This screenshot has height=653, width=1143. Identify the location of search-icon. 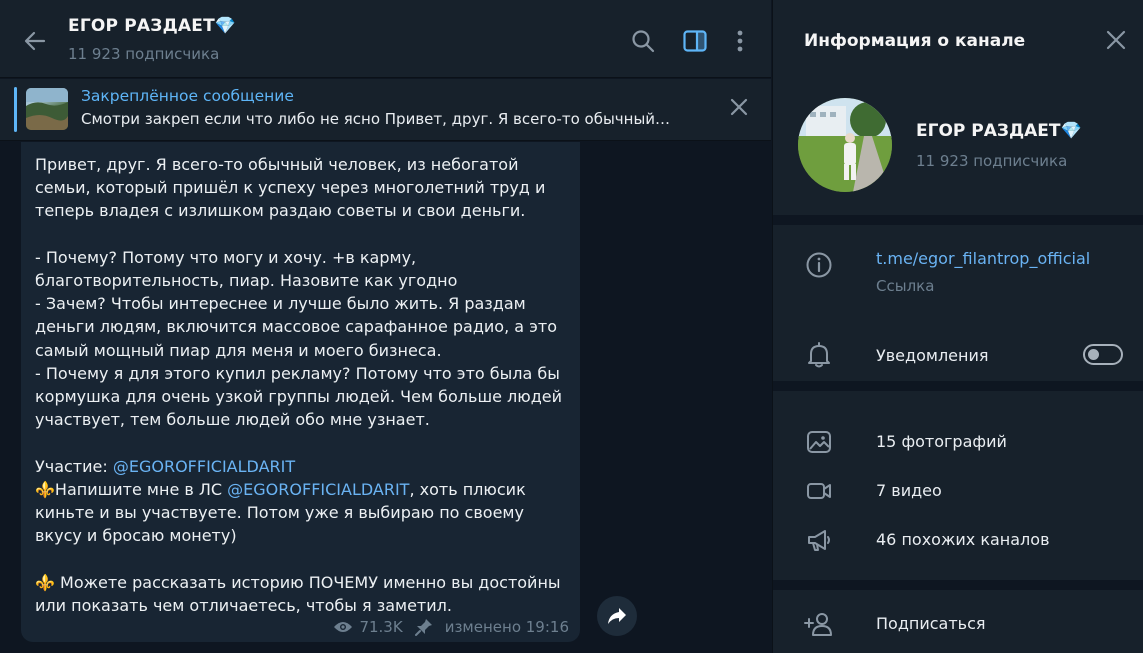
(643, 41).